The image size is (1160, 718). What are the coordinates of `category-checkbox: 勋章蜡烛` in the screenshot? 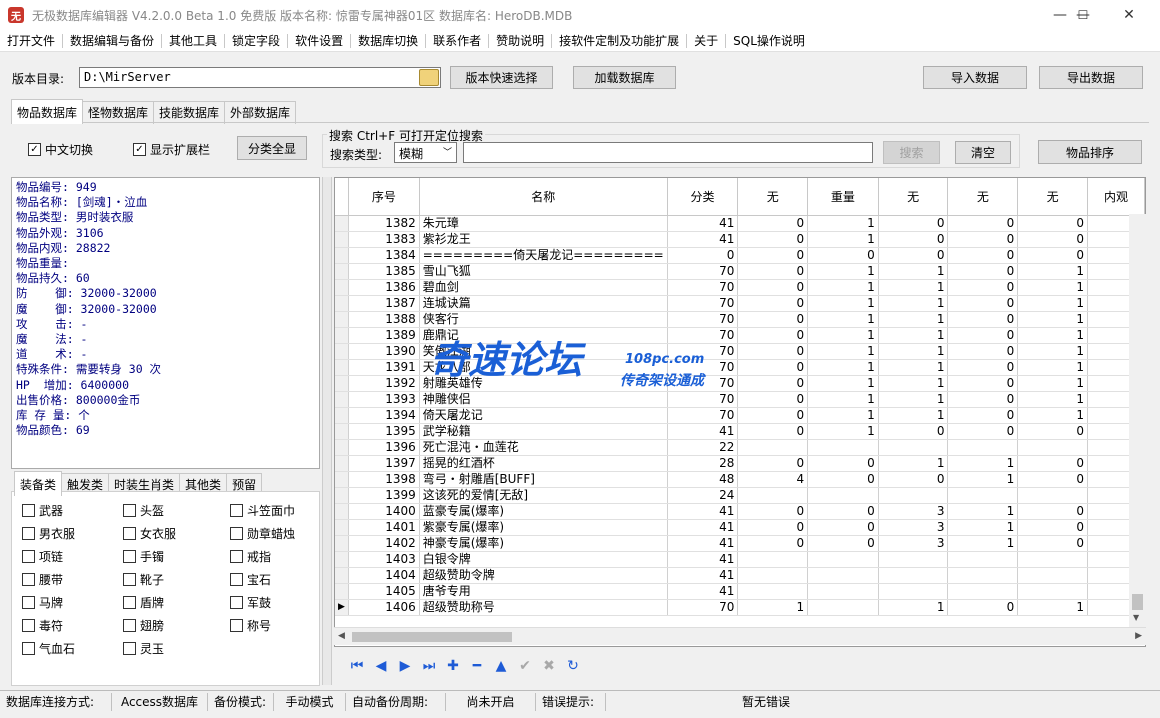 It's located at (262, 533).